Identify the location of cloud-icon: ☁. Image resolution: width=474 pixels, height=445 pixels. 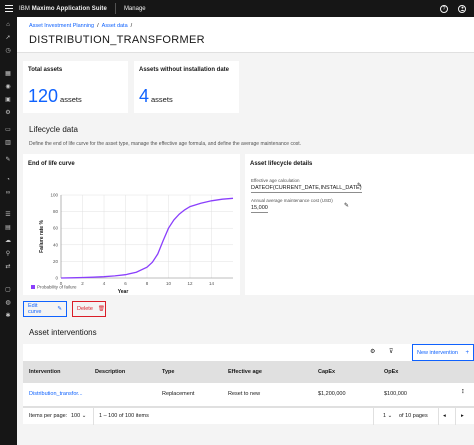
(8, 241).